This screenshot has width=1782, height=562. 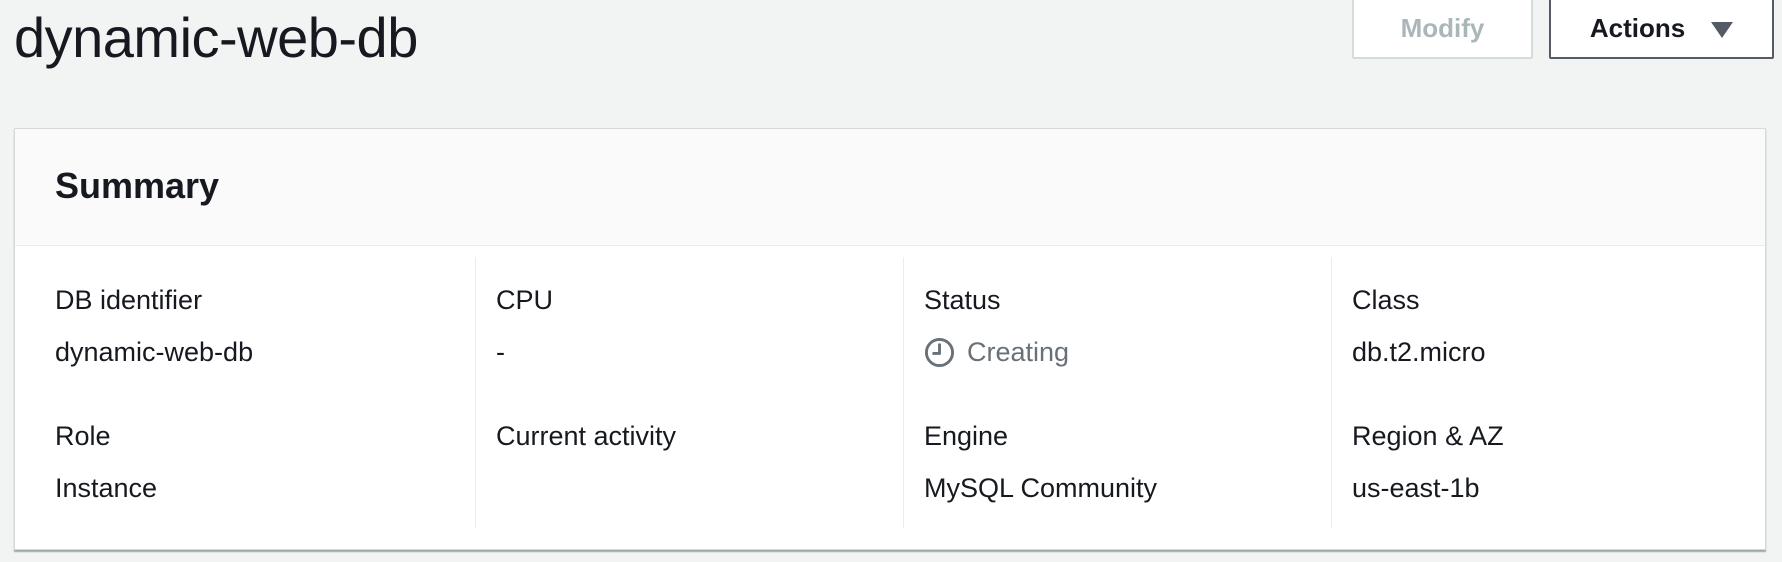 What do you see at coordinates (962, 300) in the screenshot?
I see `status-label: Status` at bounding box center [962, 300].